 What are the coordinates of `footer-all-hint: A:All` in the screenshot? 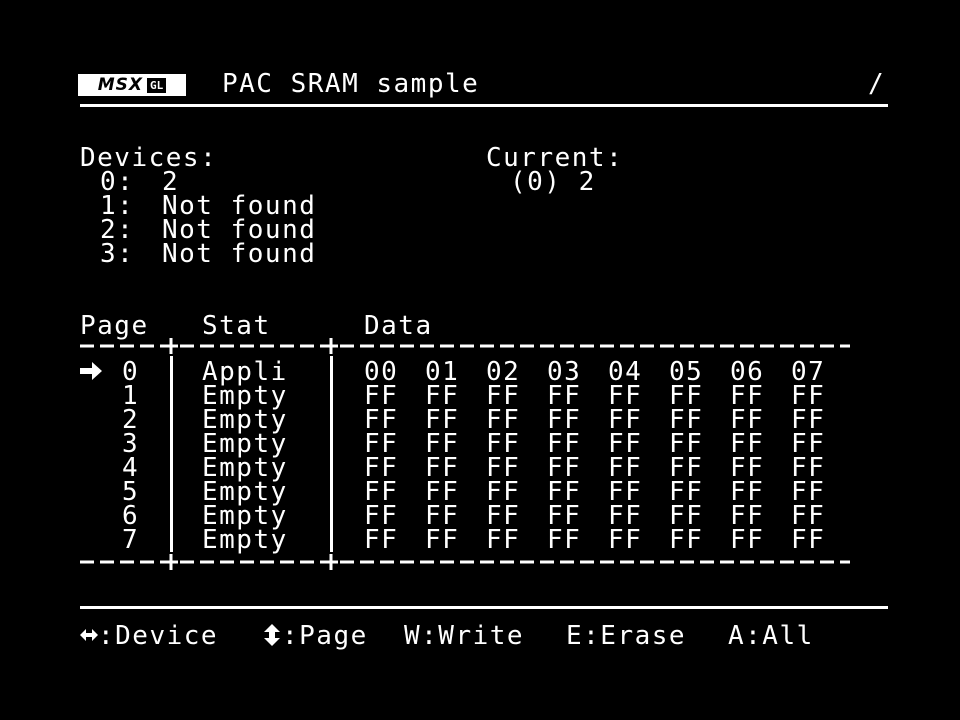 It's located at (771, 636).